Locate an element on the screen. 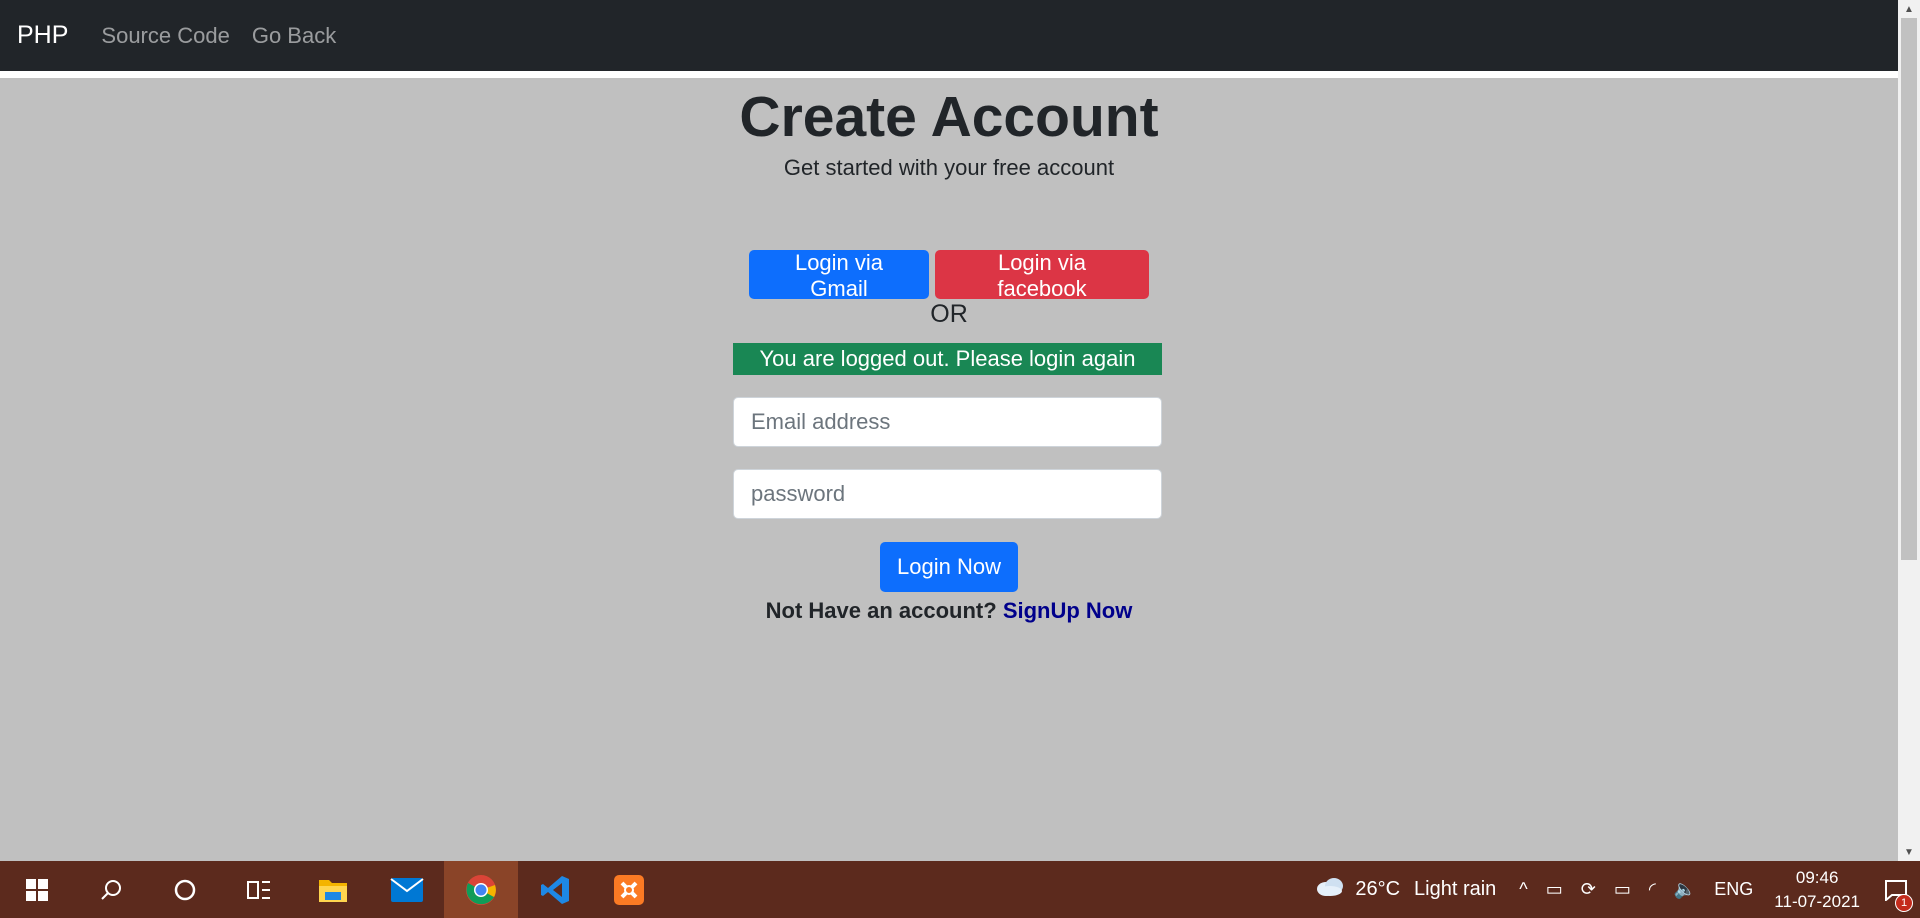 The width and height of the screenshot is (1920, 918). page-title: Create Account is located at coordinates (949, 117).